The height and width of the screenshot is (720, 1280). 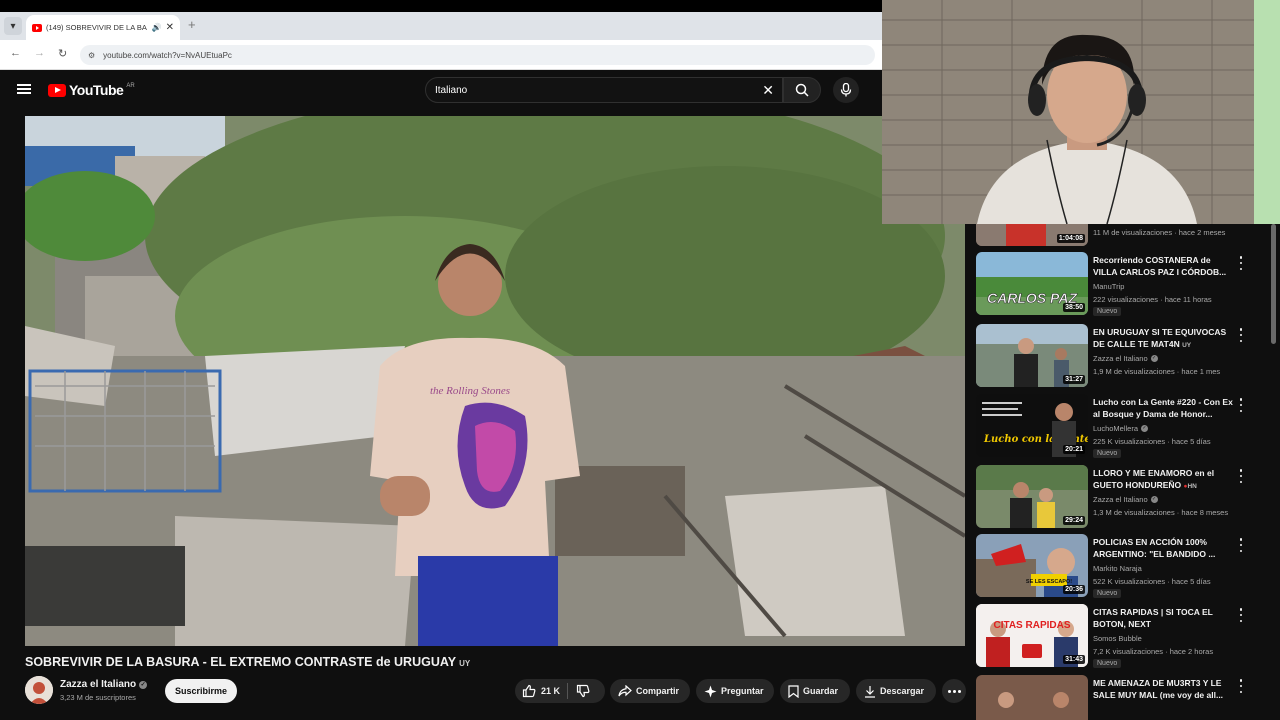 What do you see at coordinates (62, 53) in the screenshot?
I see `reload-icon: ↻` at bounding box center [62, 53].